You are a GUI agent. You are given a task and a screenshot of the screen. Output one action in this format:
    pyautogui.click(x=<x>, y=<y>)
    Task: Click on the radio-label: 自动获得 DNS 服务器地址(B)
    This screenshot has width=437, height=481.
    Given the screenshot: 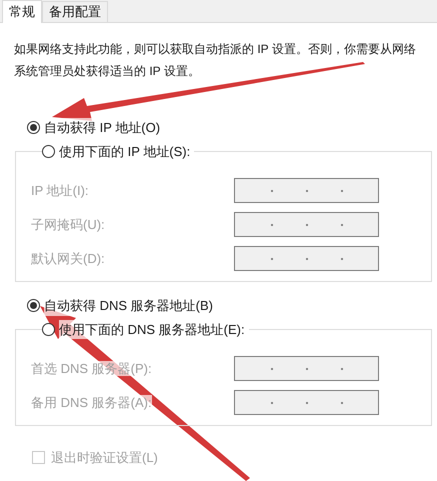 What is the action you would take?
    pyautogui.click(x=128, y=306)
    